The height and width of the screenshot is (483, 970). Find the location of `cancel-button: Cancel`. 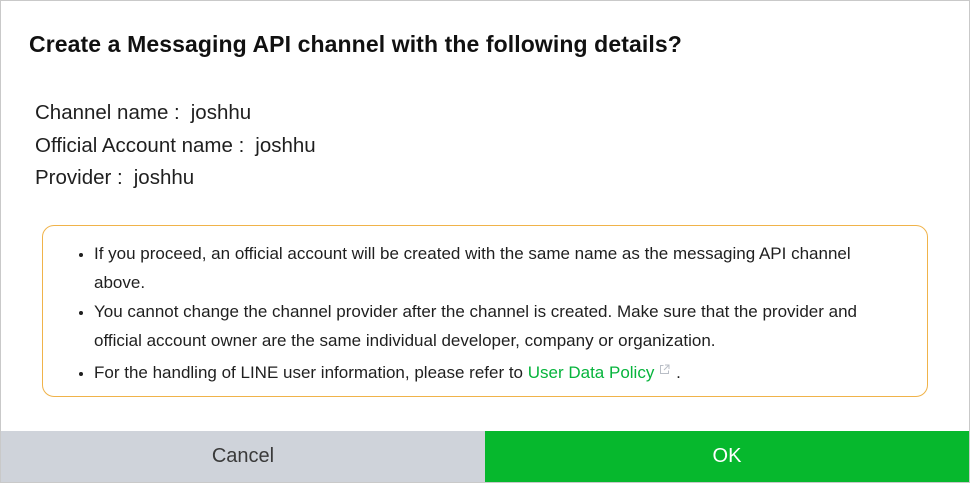

cancel-button: Cancel is located at coordinates (243, 456).